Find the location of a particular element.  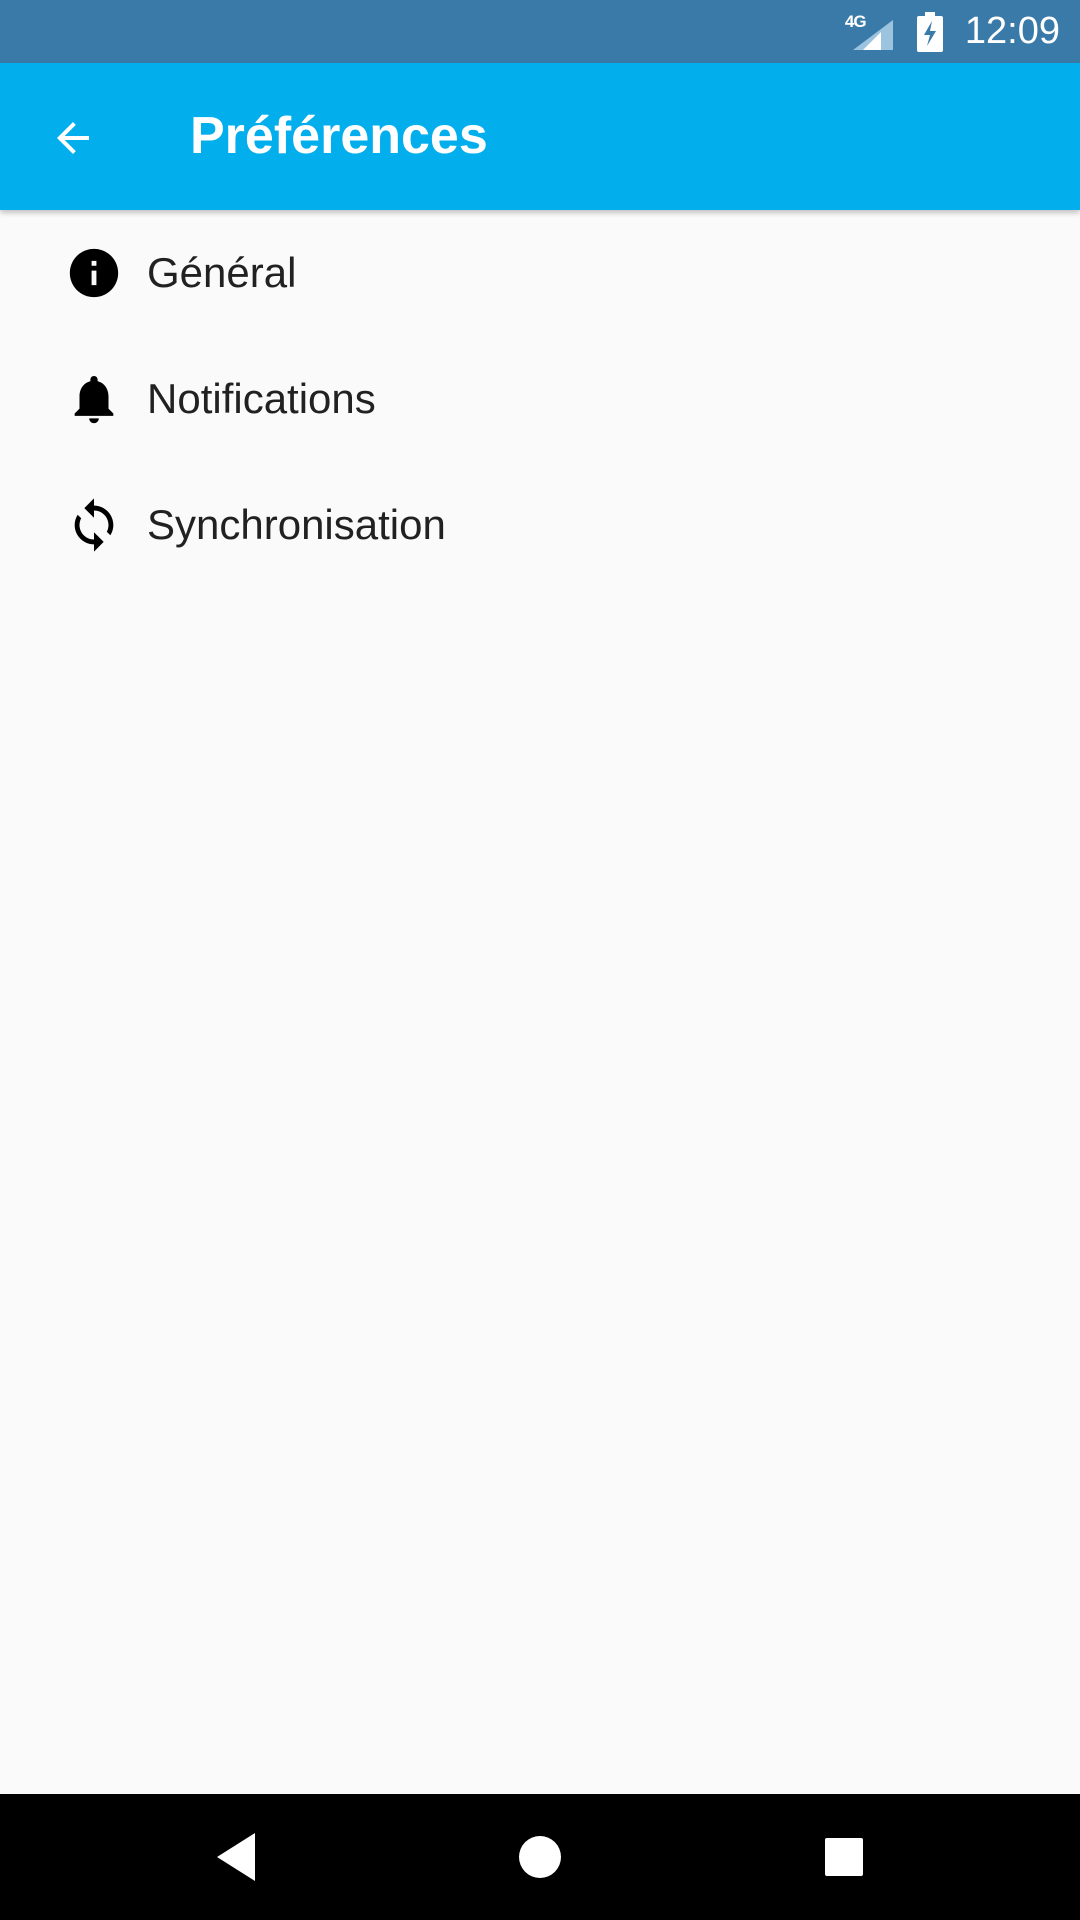

nav-back-icon is located at coordinates (236, 1857).